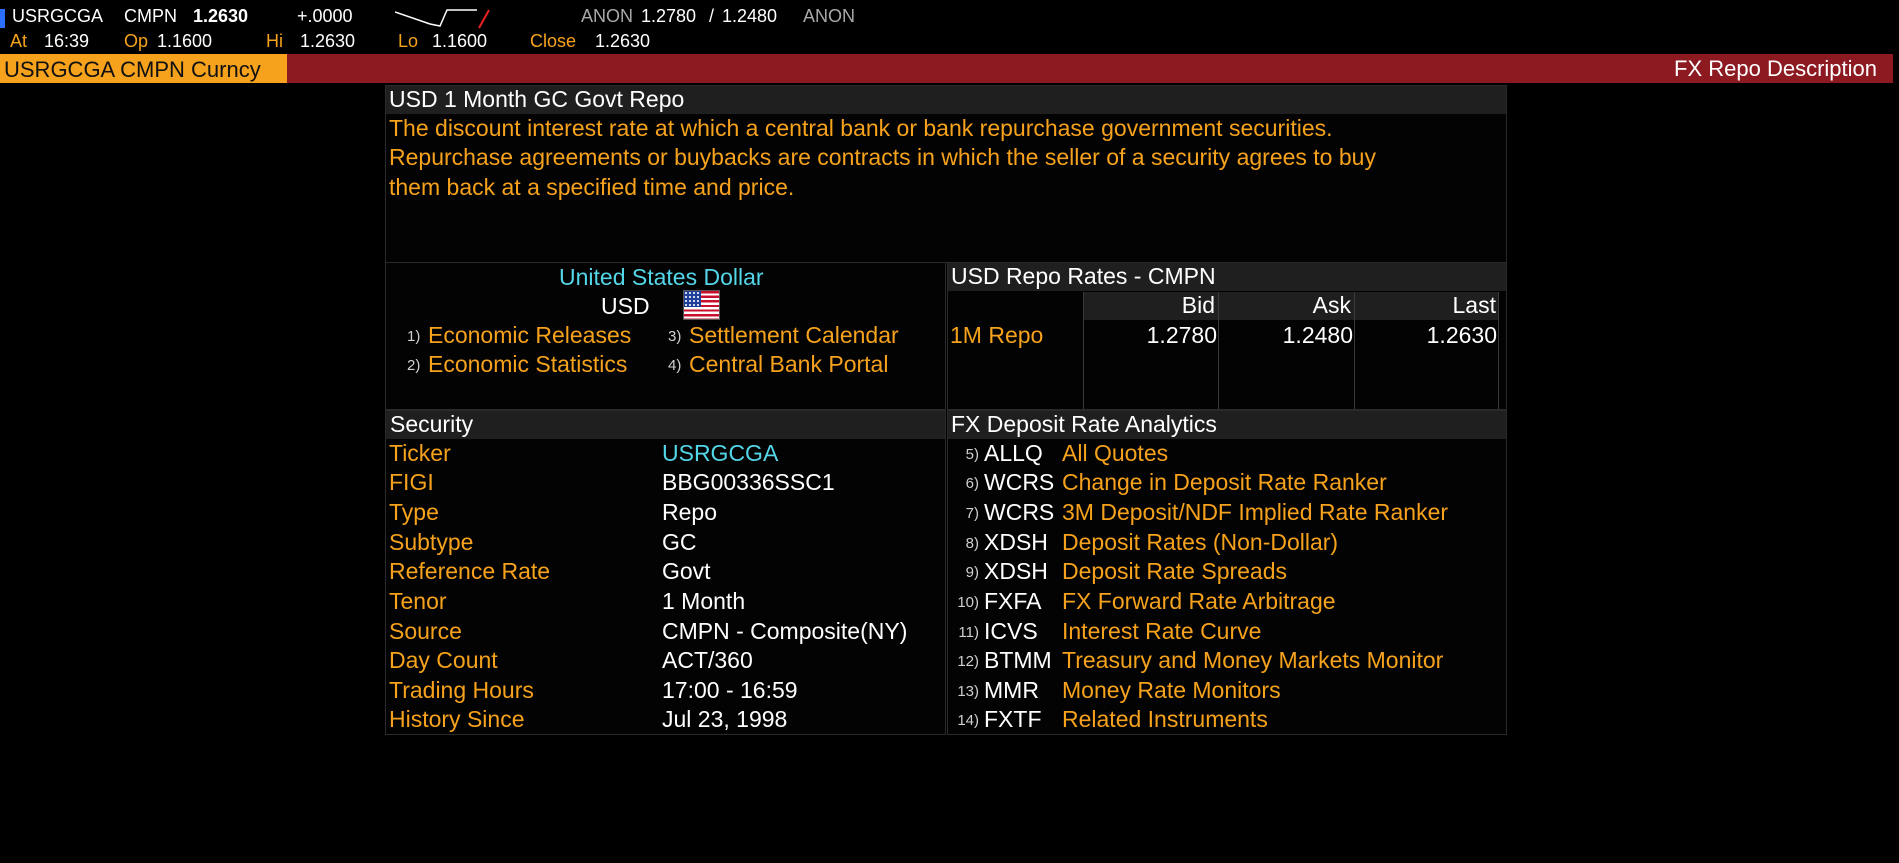 Image resolution: width=1899 pixels, height=863 pixels. Describe the element at coordinates (1255, 512) in the screenshot. I see `analytics-link-implied-rate-ranker: 3M Deposit/NDF Implied Rate Ranker` at that location.